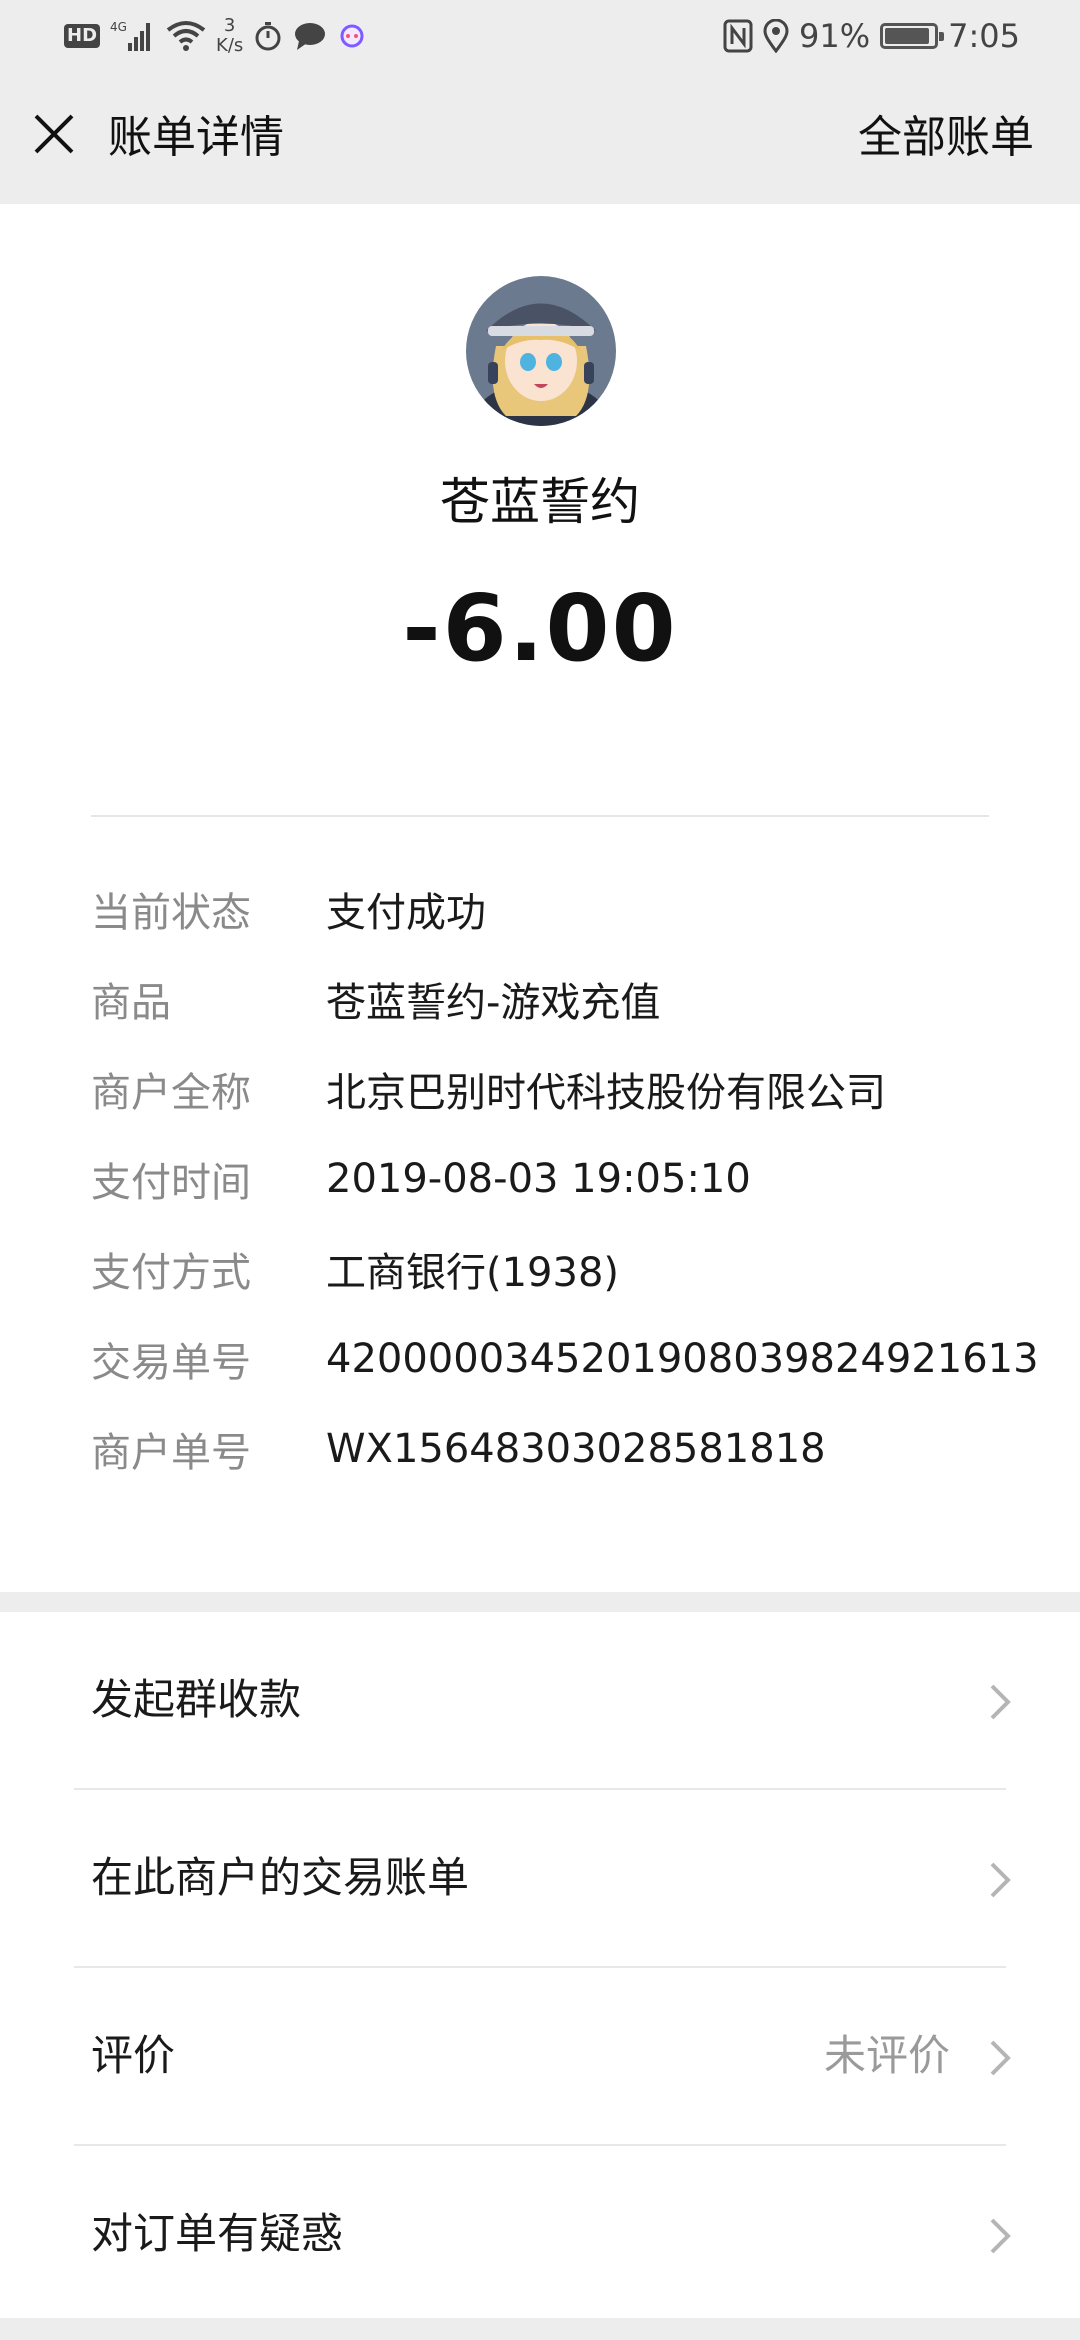  I want to click on chat-bubble-icon, so click(310, 36).